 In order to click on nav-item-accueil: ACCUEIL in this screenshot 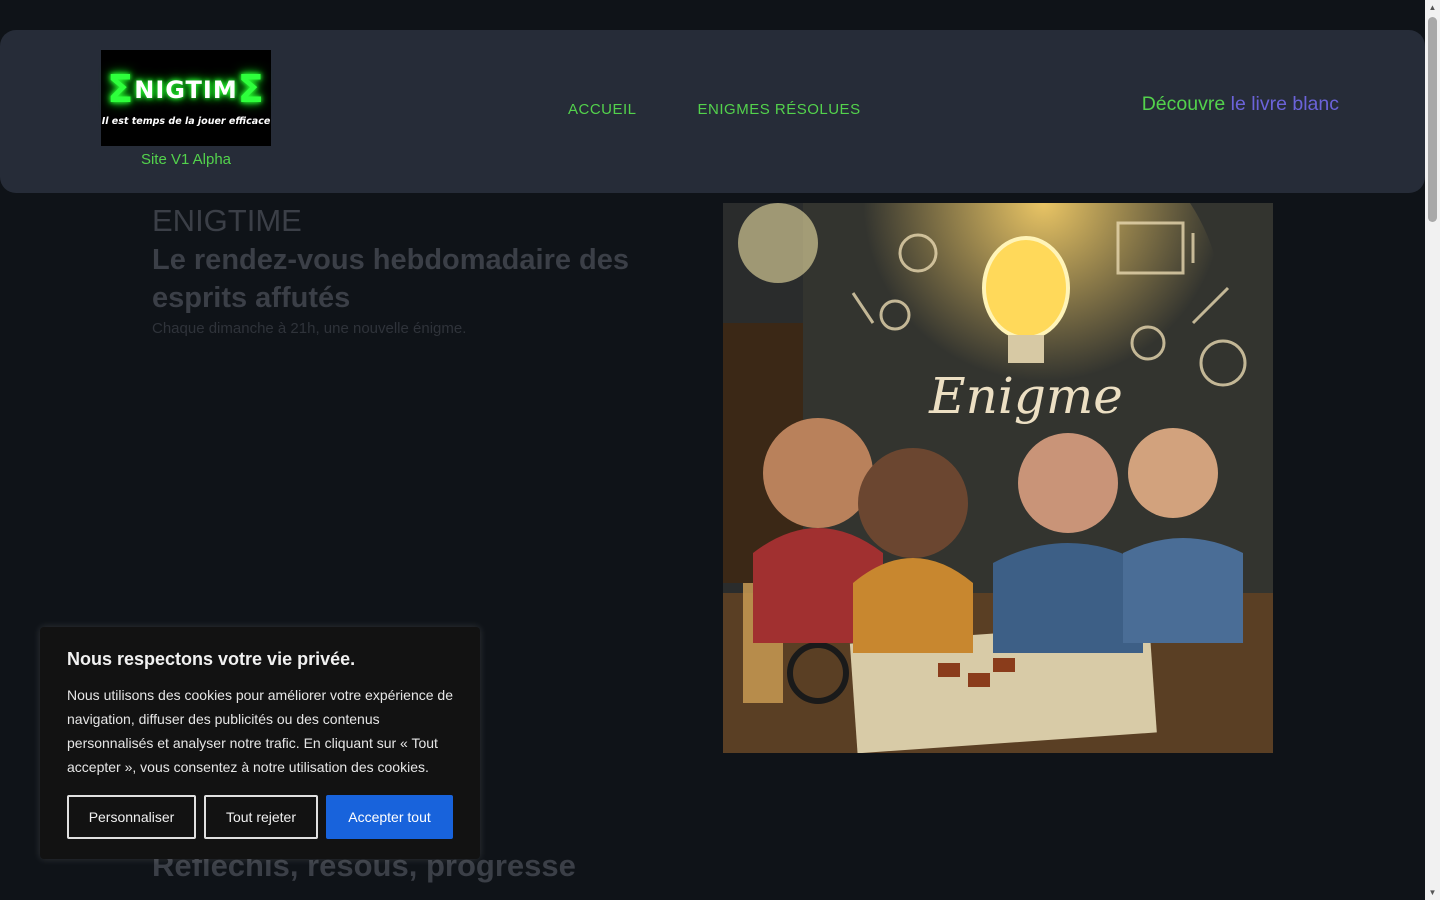, I will do `click(602, 109)`.